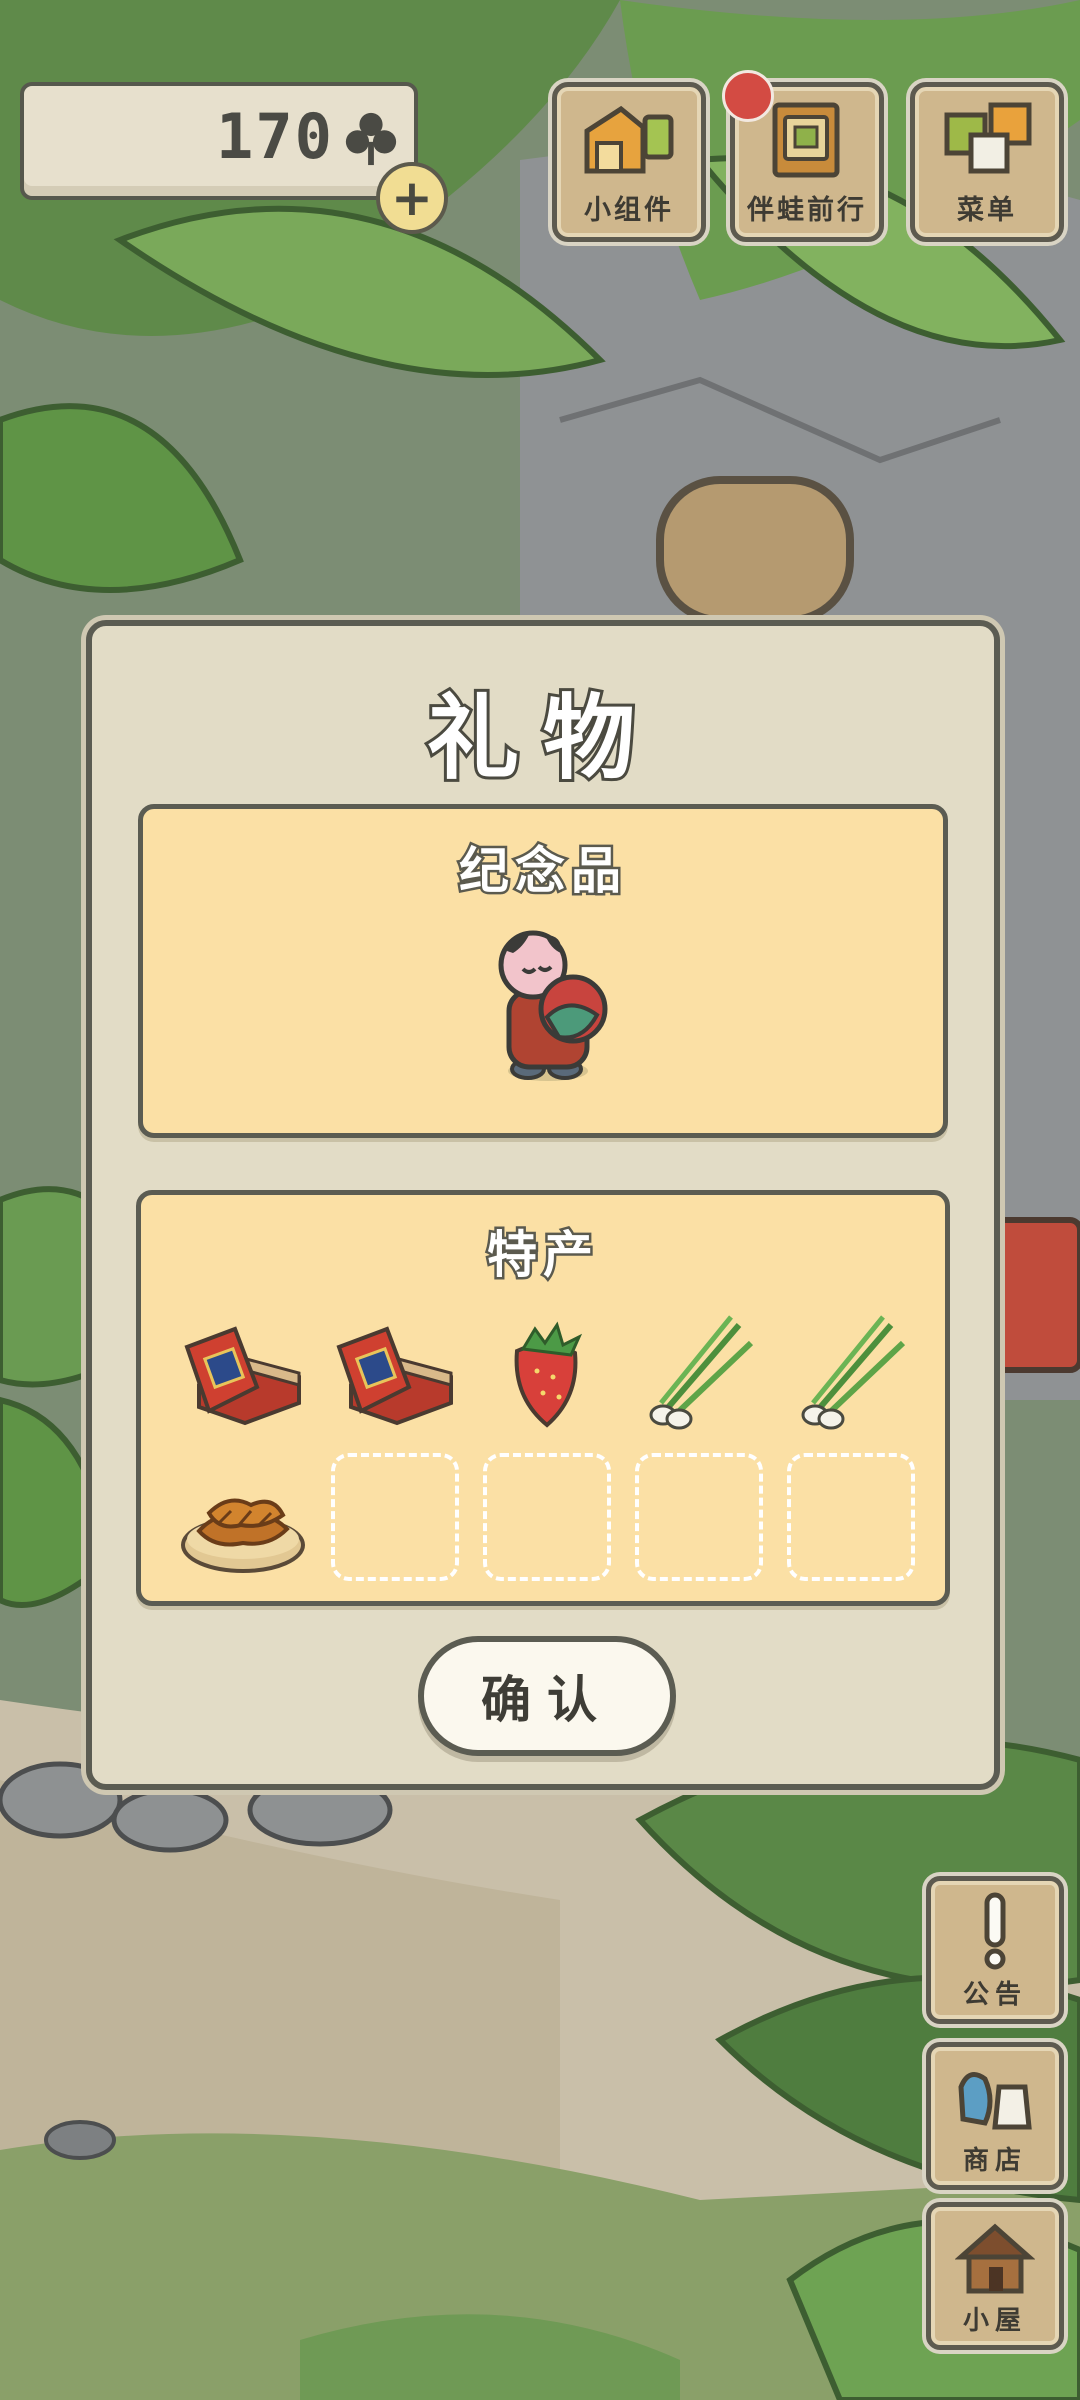 The height and width of the screenshot is (2400, 1080). I want to click on notification-badge, so click(748, 96).